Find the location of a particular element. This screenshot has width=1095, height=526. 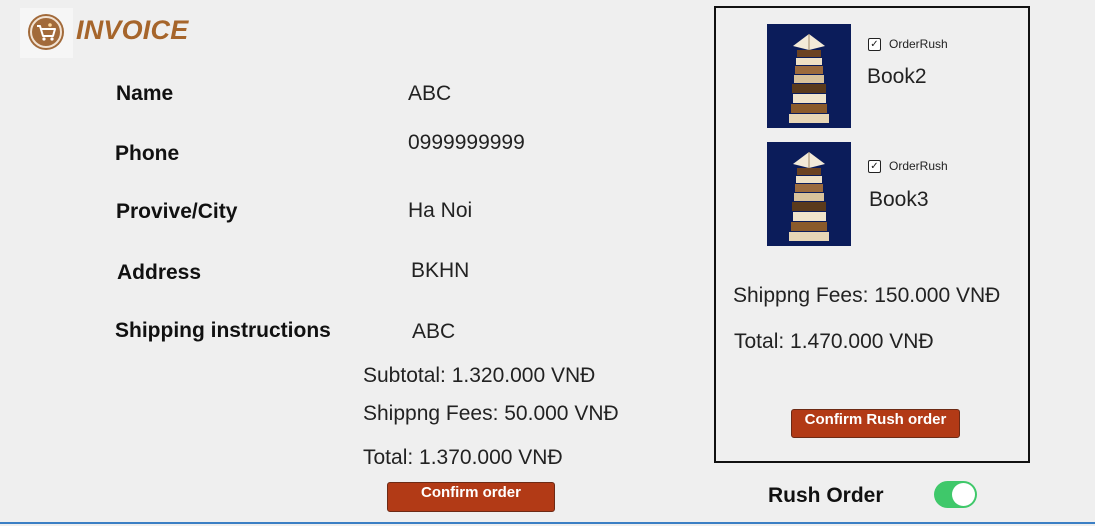

book-name: Book2 is located at coordinates (897, 76).